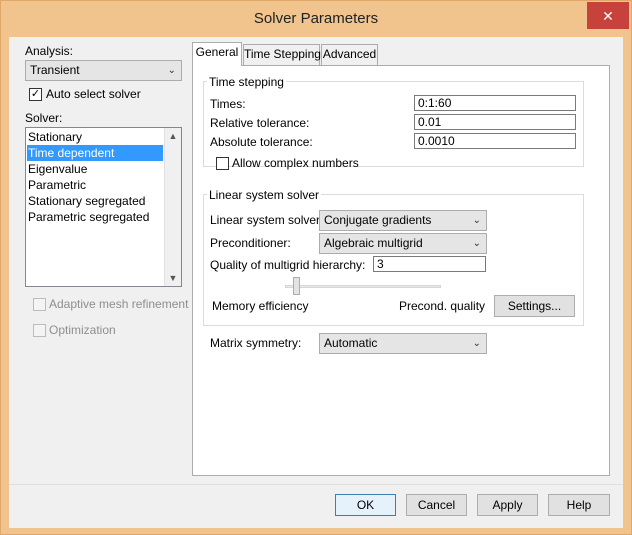  What do you see at coordinates (378, 220) in the screenshot?
I see `linear-solver-value: Conjugate gradients` at bounding box center [378, 220].